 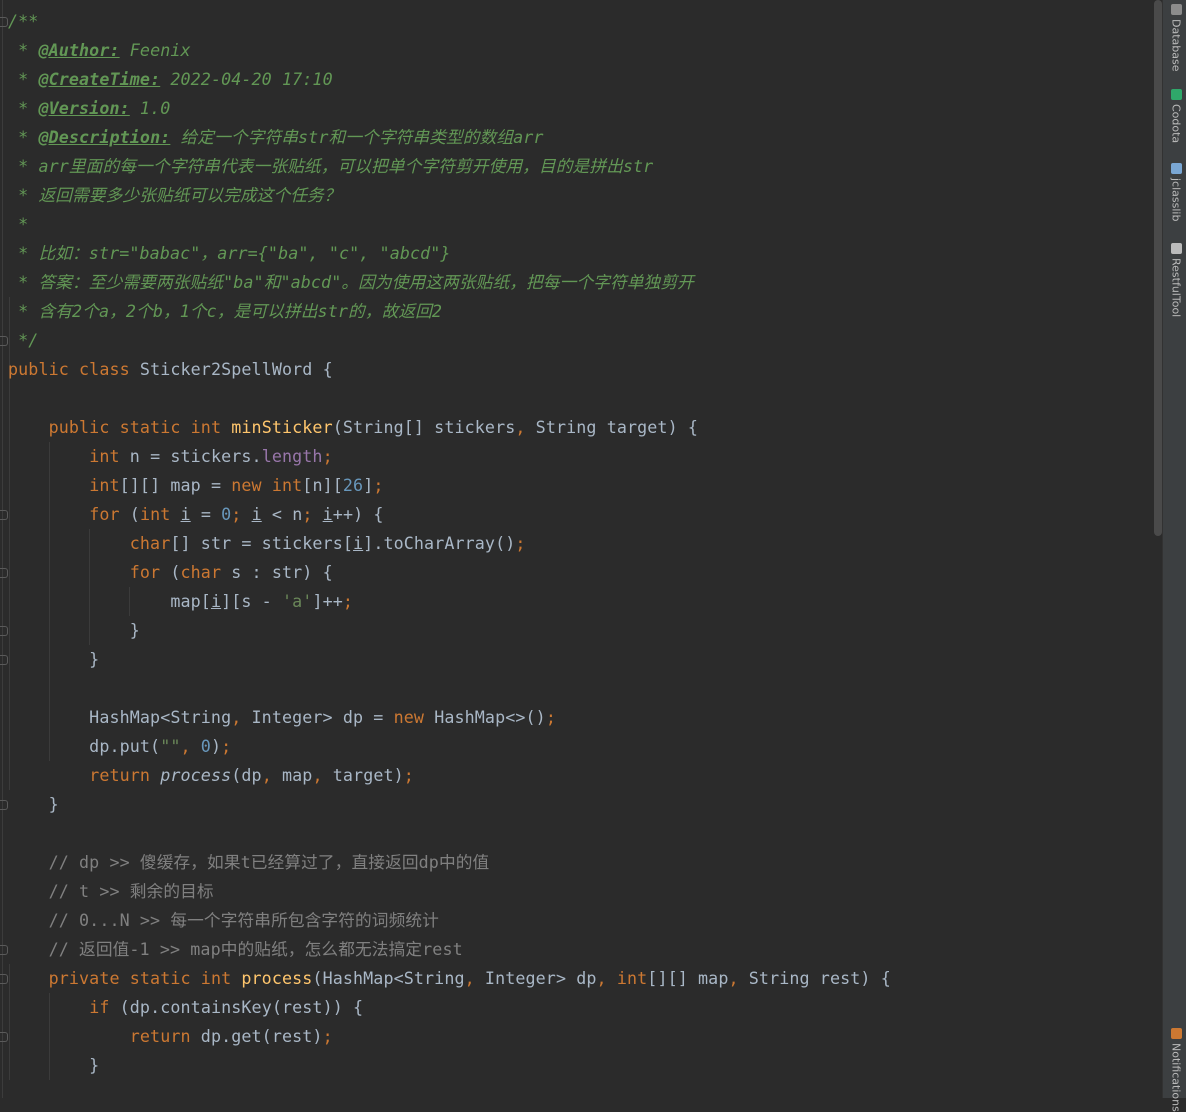 What do you see at coordinates (267, 485) in the screenshot?
I see `code-token: new int` at bounding box center [267, 485].